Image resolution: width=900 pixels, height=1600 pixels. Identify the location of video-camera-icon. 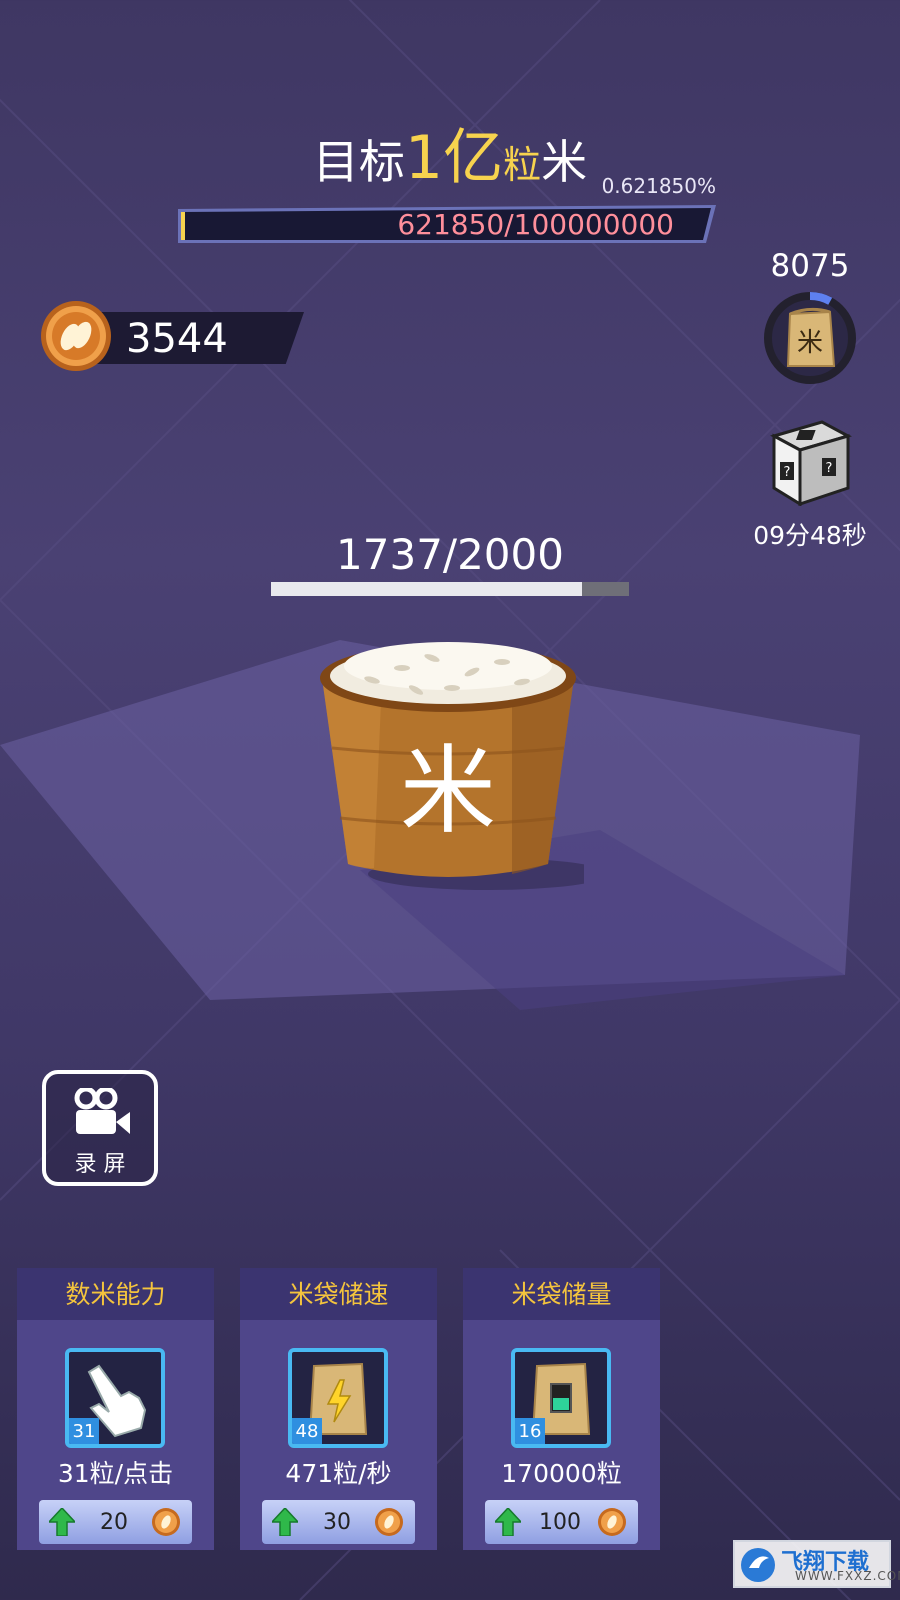
(102, 1111).